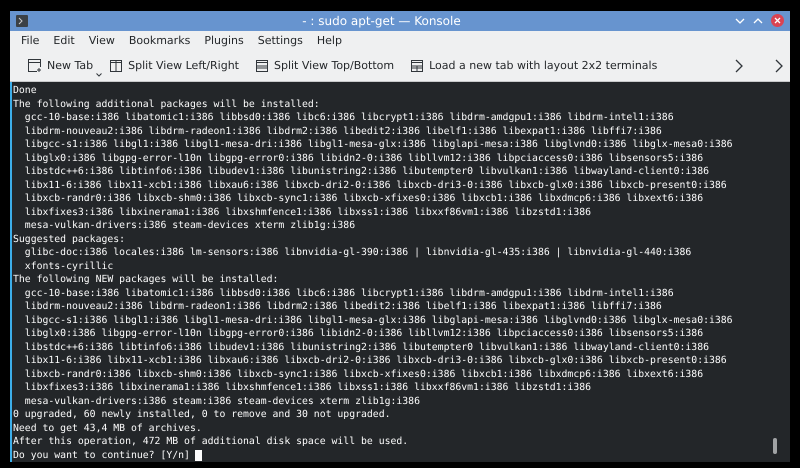 Image resolution: width=800 pixels, height=468 pixels. Describe the element at coordinates (261, 65) in the screenshot. I see `split-top-bottom-icon` at that location.